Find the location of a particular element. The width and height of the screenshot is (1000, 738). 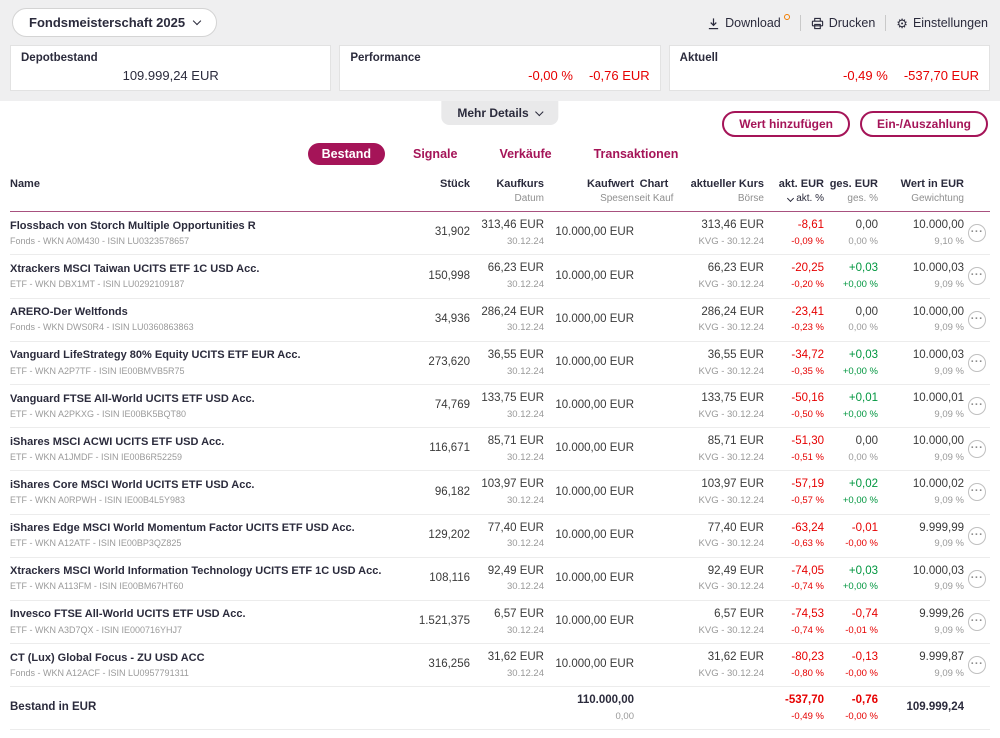

fund-details: ETF - WKN A0RPWH - ISIN IE00B4L5Y983 is located at coordinates (98, 500).